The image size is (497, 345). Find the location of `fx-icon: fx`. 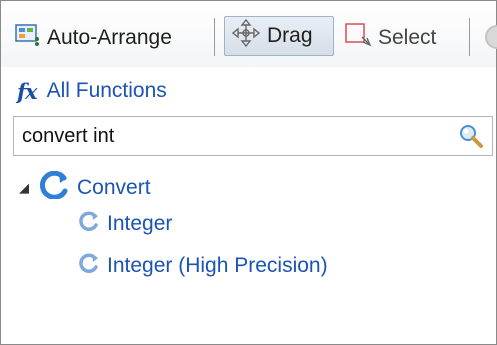

fx-icon: fx is located at coordinates (27, 91).